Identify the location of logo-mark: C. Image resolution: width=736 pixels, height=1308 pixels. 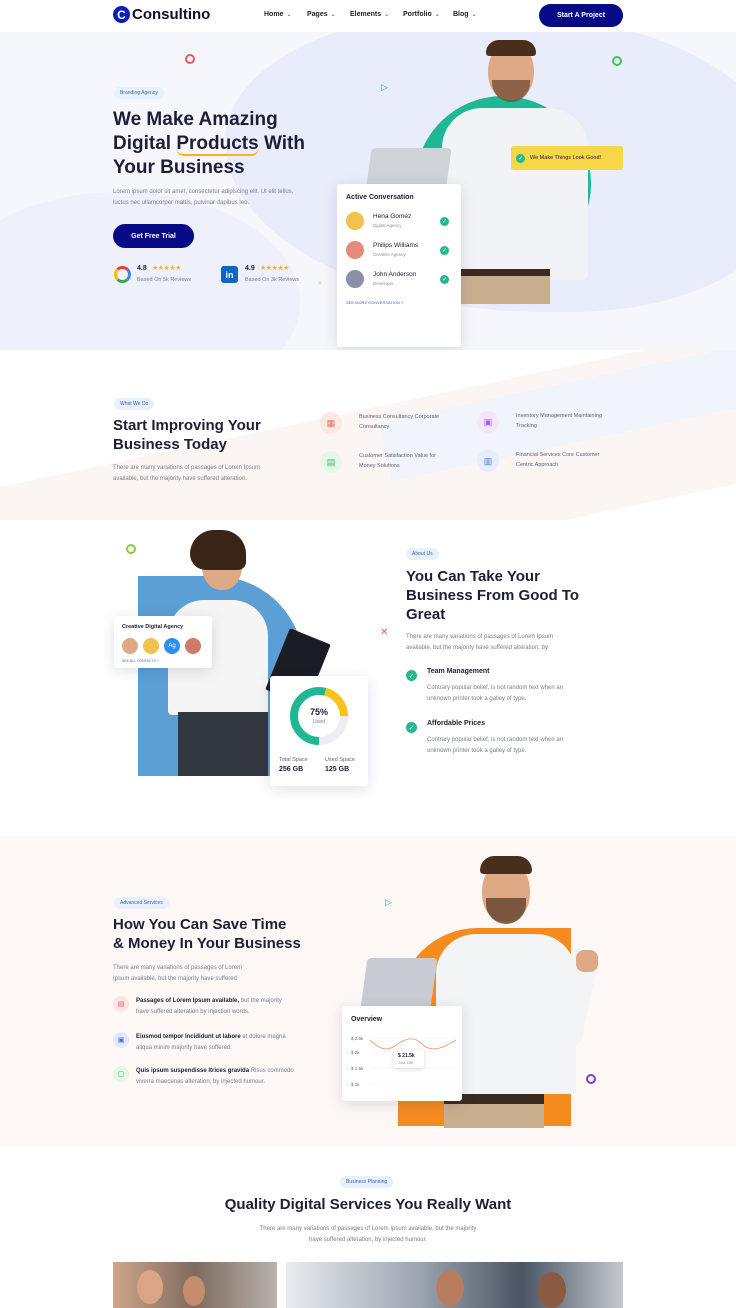
(121, 14).